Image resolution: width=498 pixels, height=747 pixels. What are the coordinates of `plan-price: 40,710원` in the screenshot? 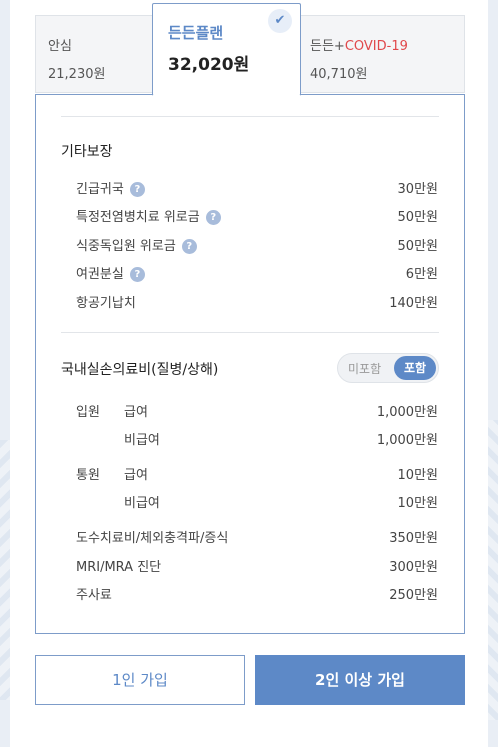 It's located at (339, 74).